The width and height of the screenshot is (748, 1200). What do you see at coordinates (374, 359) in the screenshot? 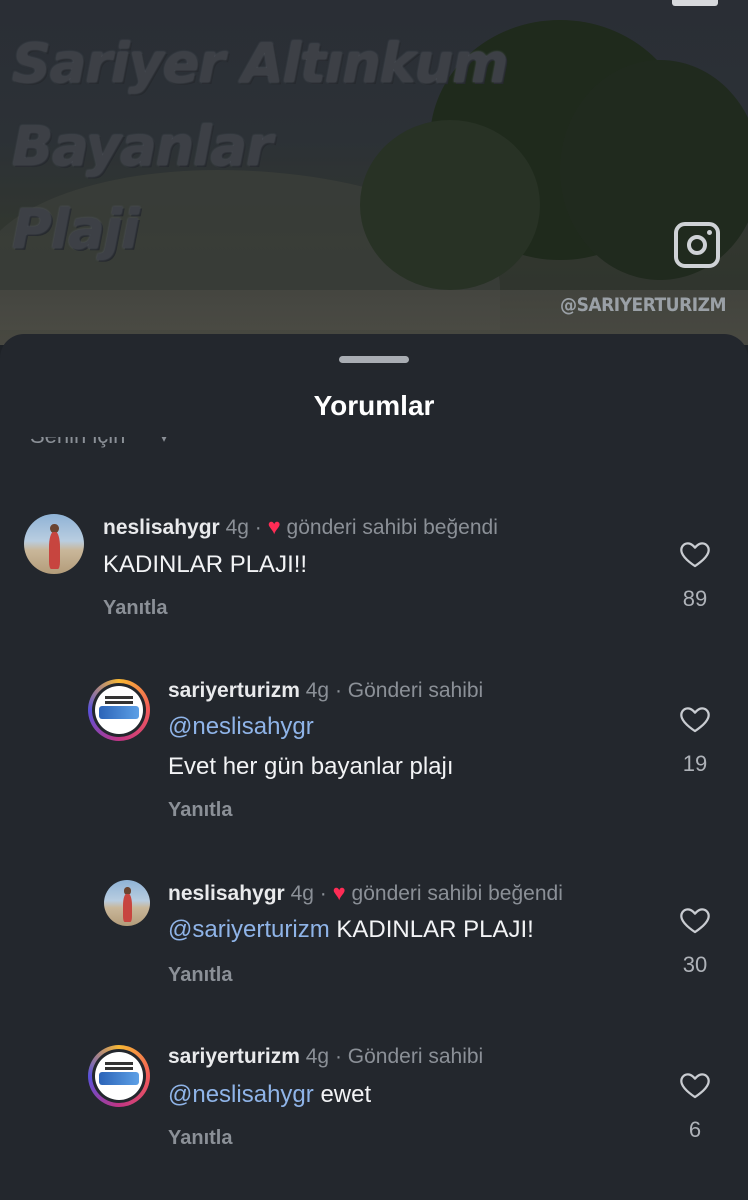
I see `sheet-grabber-handle` at bounding box center [374, 359].